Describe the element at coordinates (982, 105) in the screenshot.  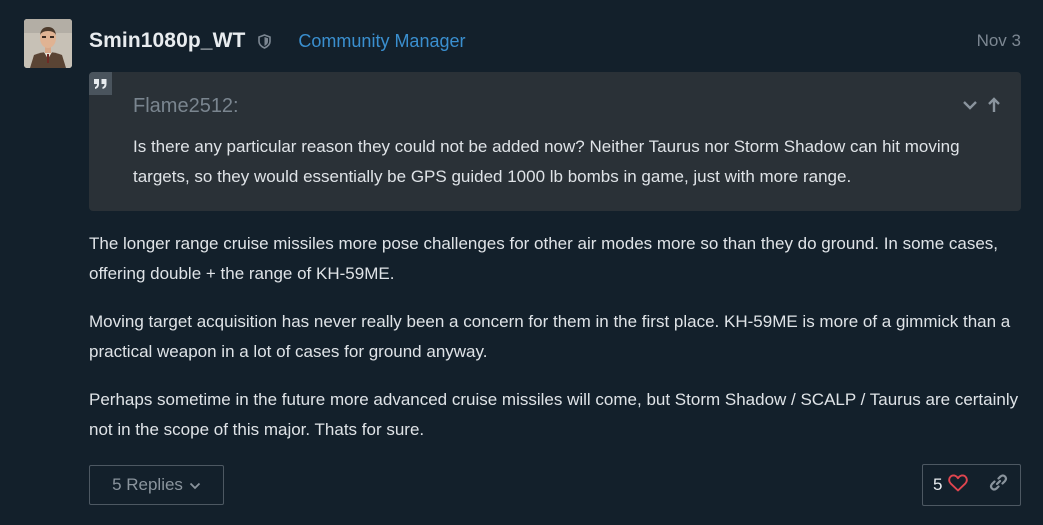
I see `quote-controls` at that location.